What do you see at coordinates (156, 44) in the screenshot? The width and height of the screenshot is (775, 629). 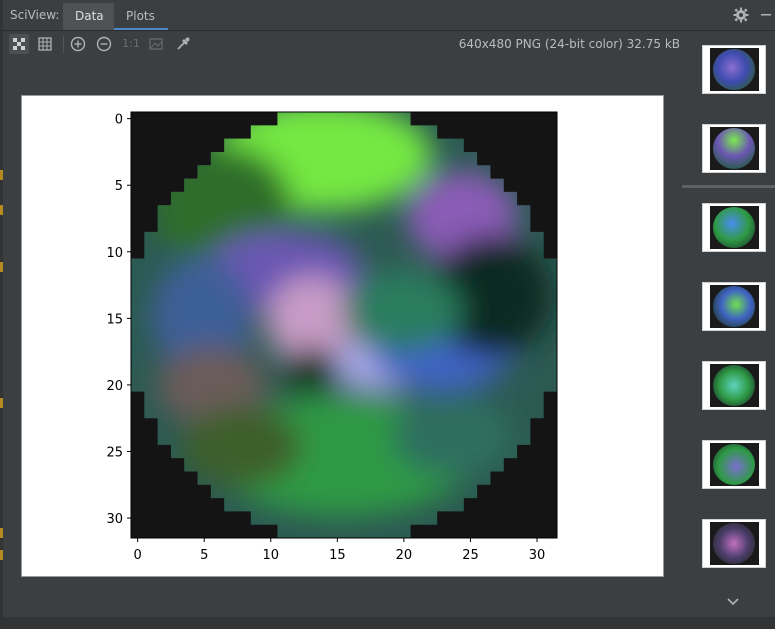 I see `background-icon` at bounding box center [156, 44].